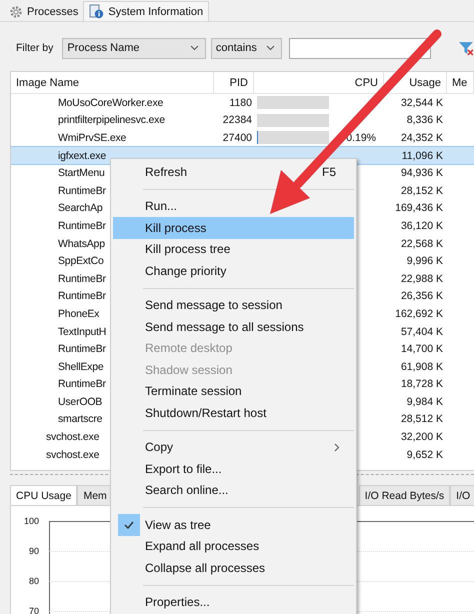 The image size is (474, 614). What do you see at coordinates (421, 296) in the screenshot?
I see `memory-text: 26,356 K` at bounding box center [421, 296].